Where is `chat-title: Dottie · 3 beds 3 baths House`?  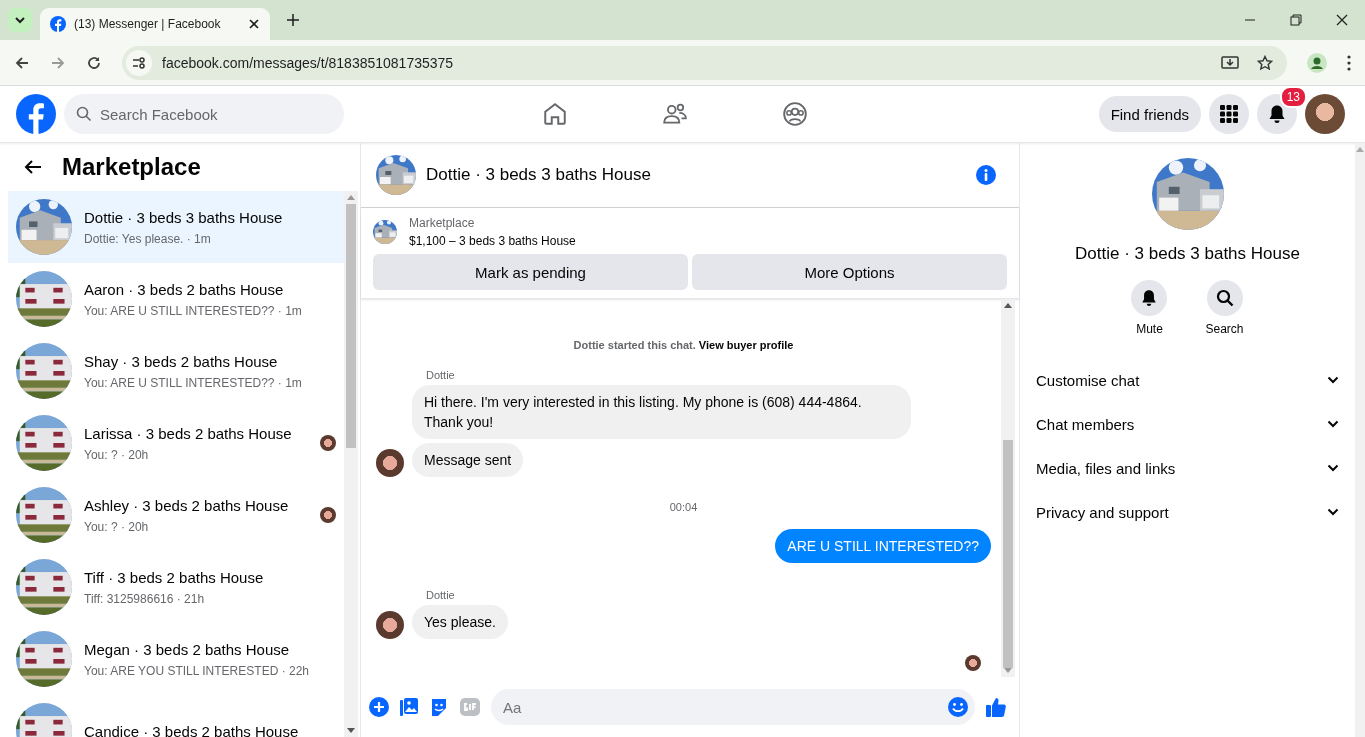
chat-title: Dottie · 3 beds 3 baths House is located at coordinates (538, 175).